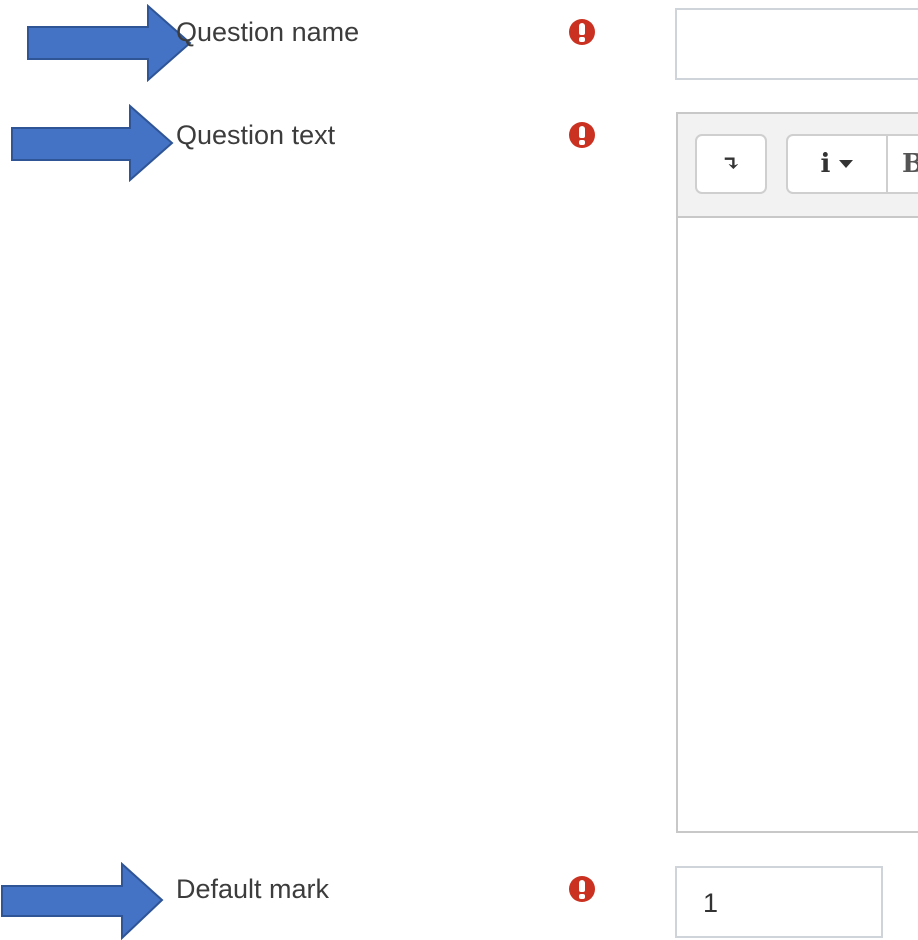 This screenshot has height=940, width=918. What do you see at coordinates (796, 44) in the screenshot?
I see `question-name-input` at bounding box center [796, 44].